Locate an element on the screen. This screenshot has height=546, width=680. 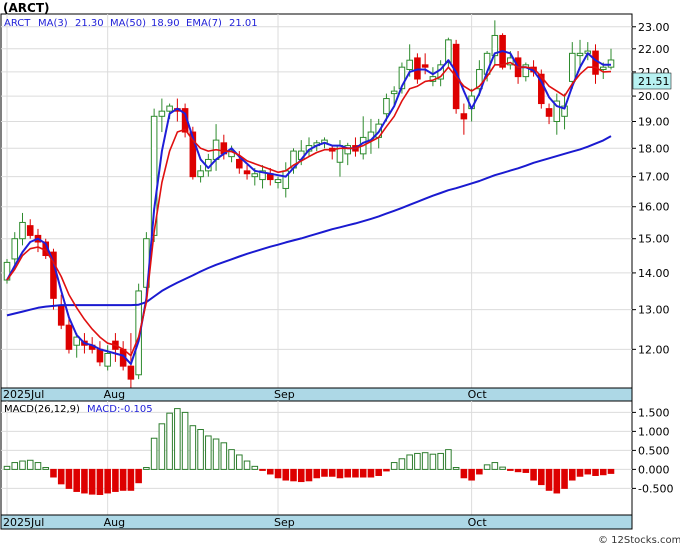
macd-x-tick-label: Sep is located at coordinates (284, 522).